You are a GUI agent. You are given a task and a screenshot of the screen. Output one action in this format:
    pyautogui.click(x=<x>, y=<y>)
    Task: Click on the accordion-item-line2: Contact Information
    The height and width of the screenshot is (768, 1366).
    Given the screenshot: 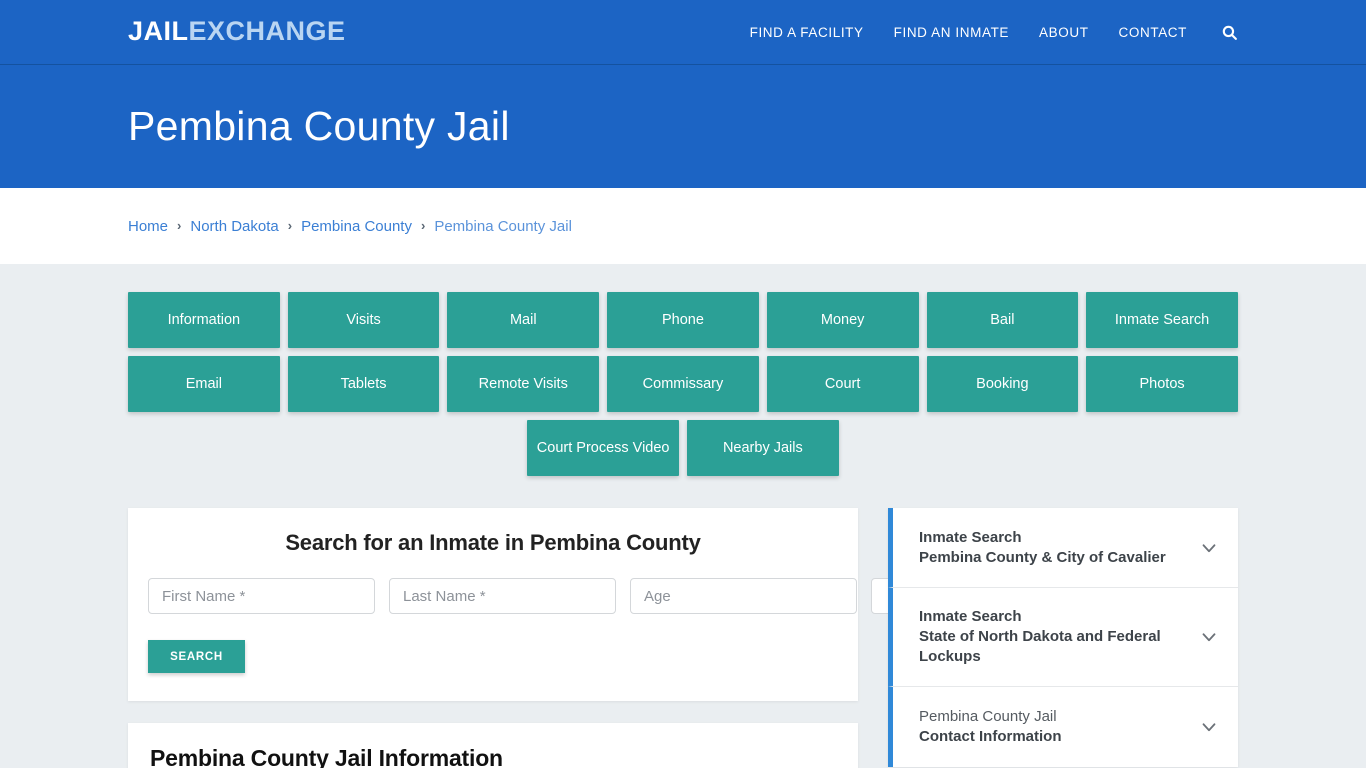 What is the action you would take?
    pyautogui.click(x=990, y=736)
    